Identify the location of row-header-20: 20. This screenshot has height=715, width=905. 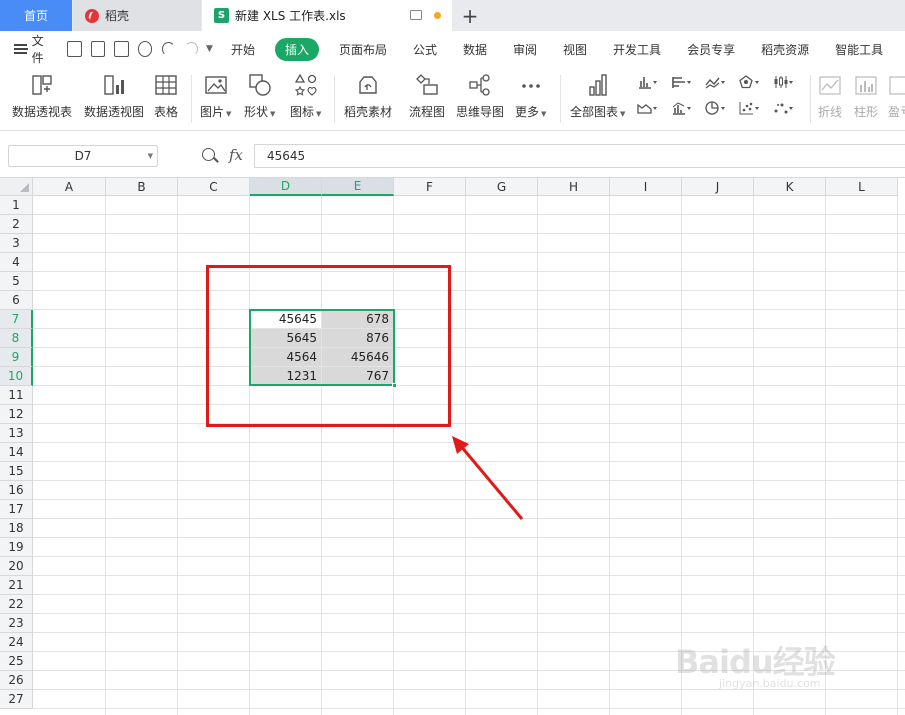
(16, 566).